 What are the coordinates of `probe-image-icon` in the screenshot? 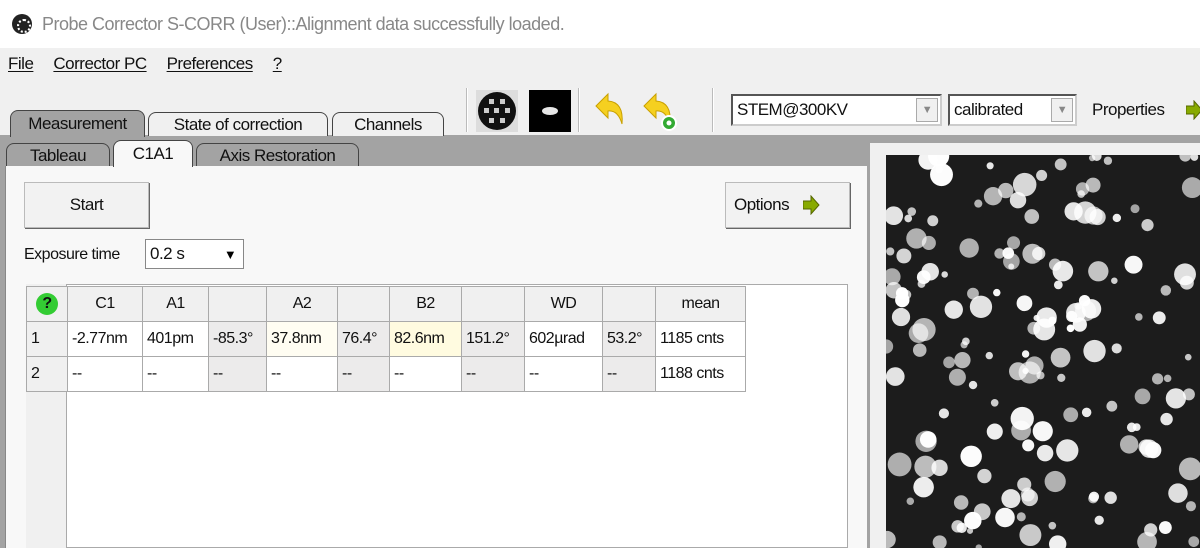 It's located at (550, 111).